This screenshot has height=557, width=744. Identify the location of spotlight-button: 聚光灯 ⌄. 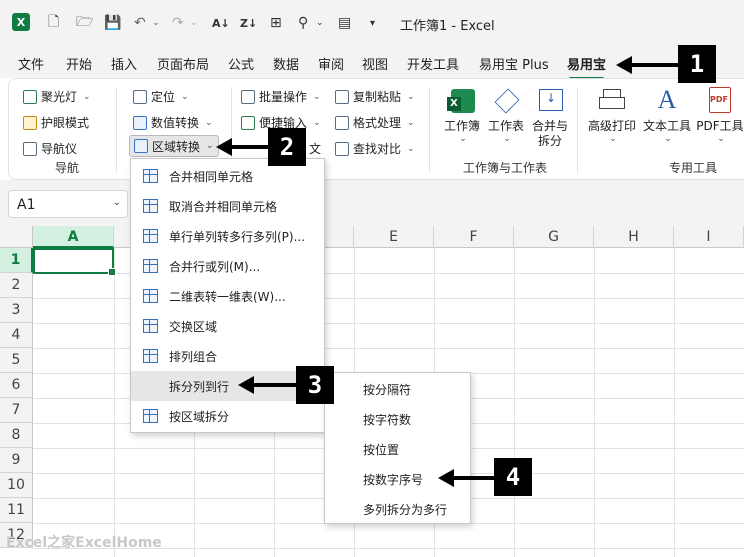
(57, 96).